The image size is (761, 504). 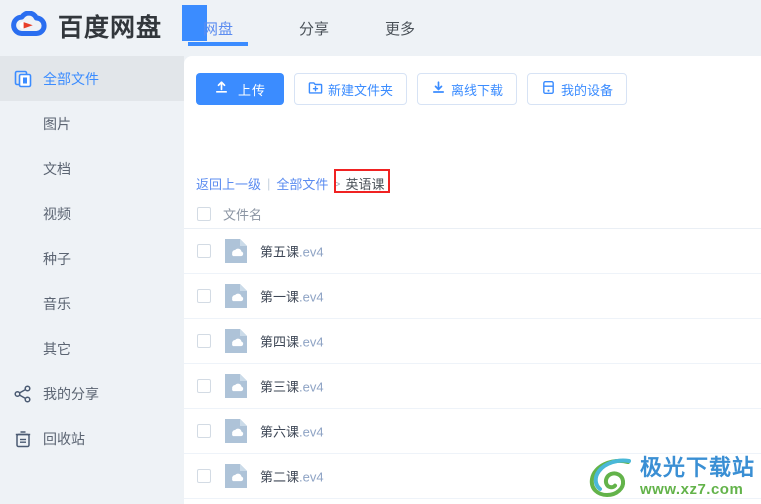 I want to click on button-label: 上传, so click(x=252, y=90).